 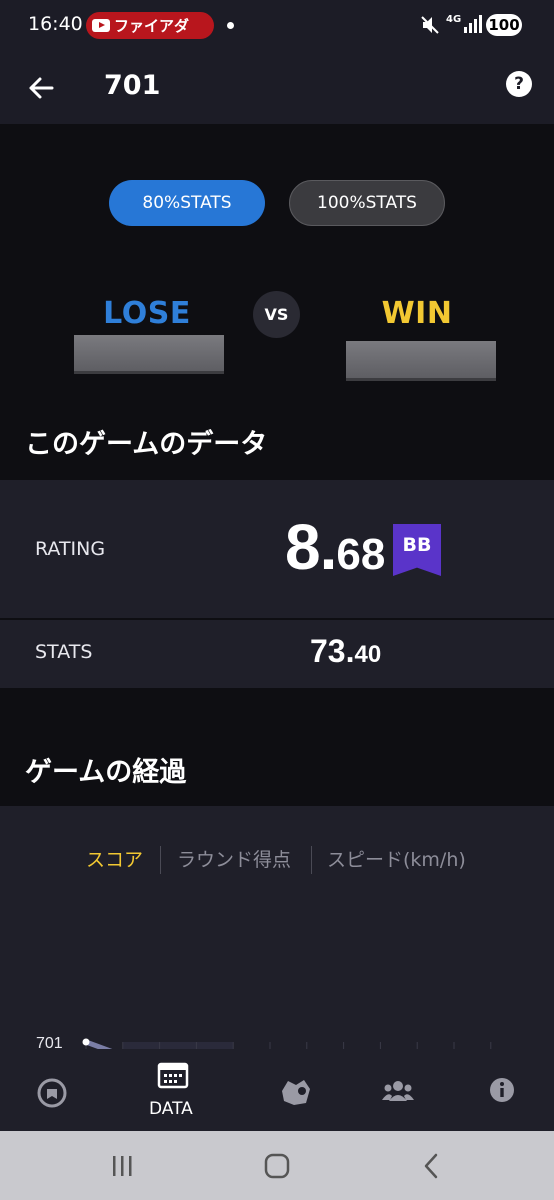 What do you see at coordinates (519, 84) in the screenshot?
I see `help-icon: ?` at bounding box center [519, 84].